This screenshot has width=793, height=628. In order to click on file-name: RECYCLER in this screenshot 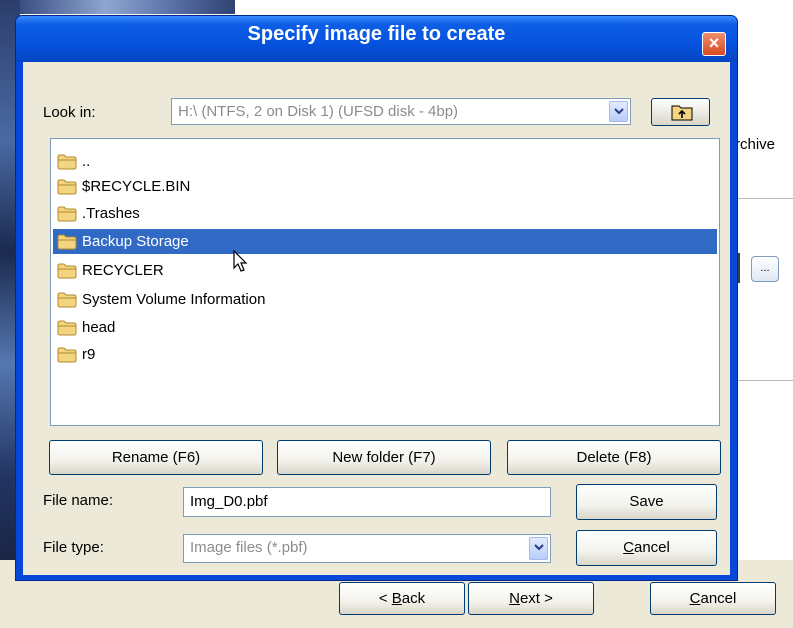, I will do `click(123, 270)`.